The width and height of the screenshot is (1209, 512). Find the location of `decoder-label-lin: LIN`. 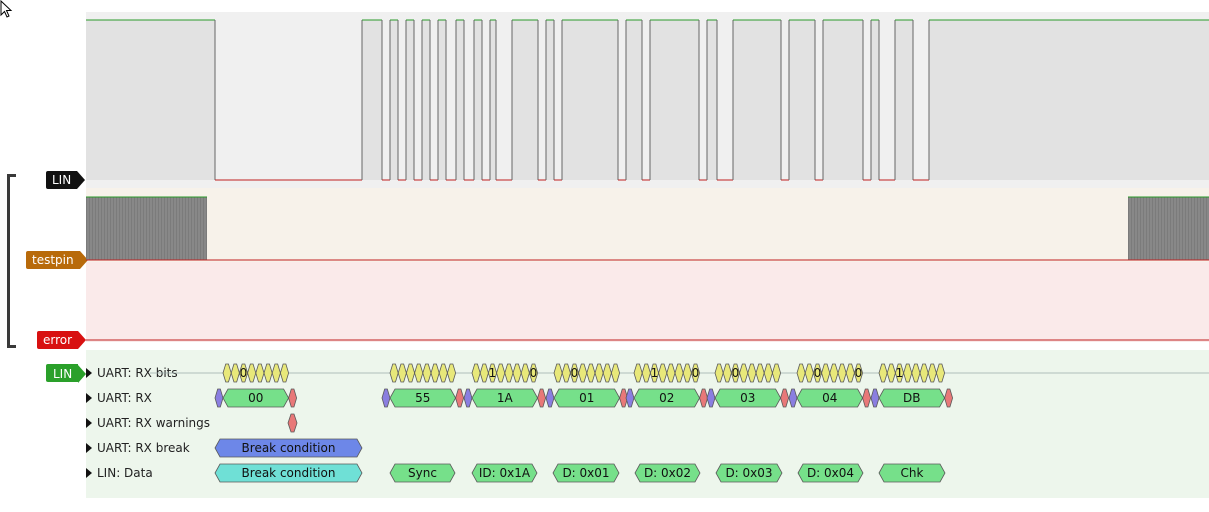

decoder-label-lin: LIN is located at coordinates (66, 373).